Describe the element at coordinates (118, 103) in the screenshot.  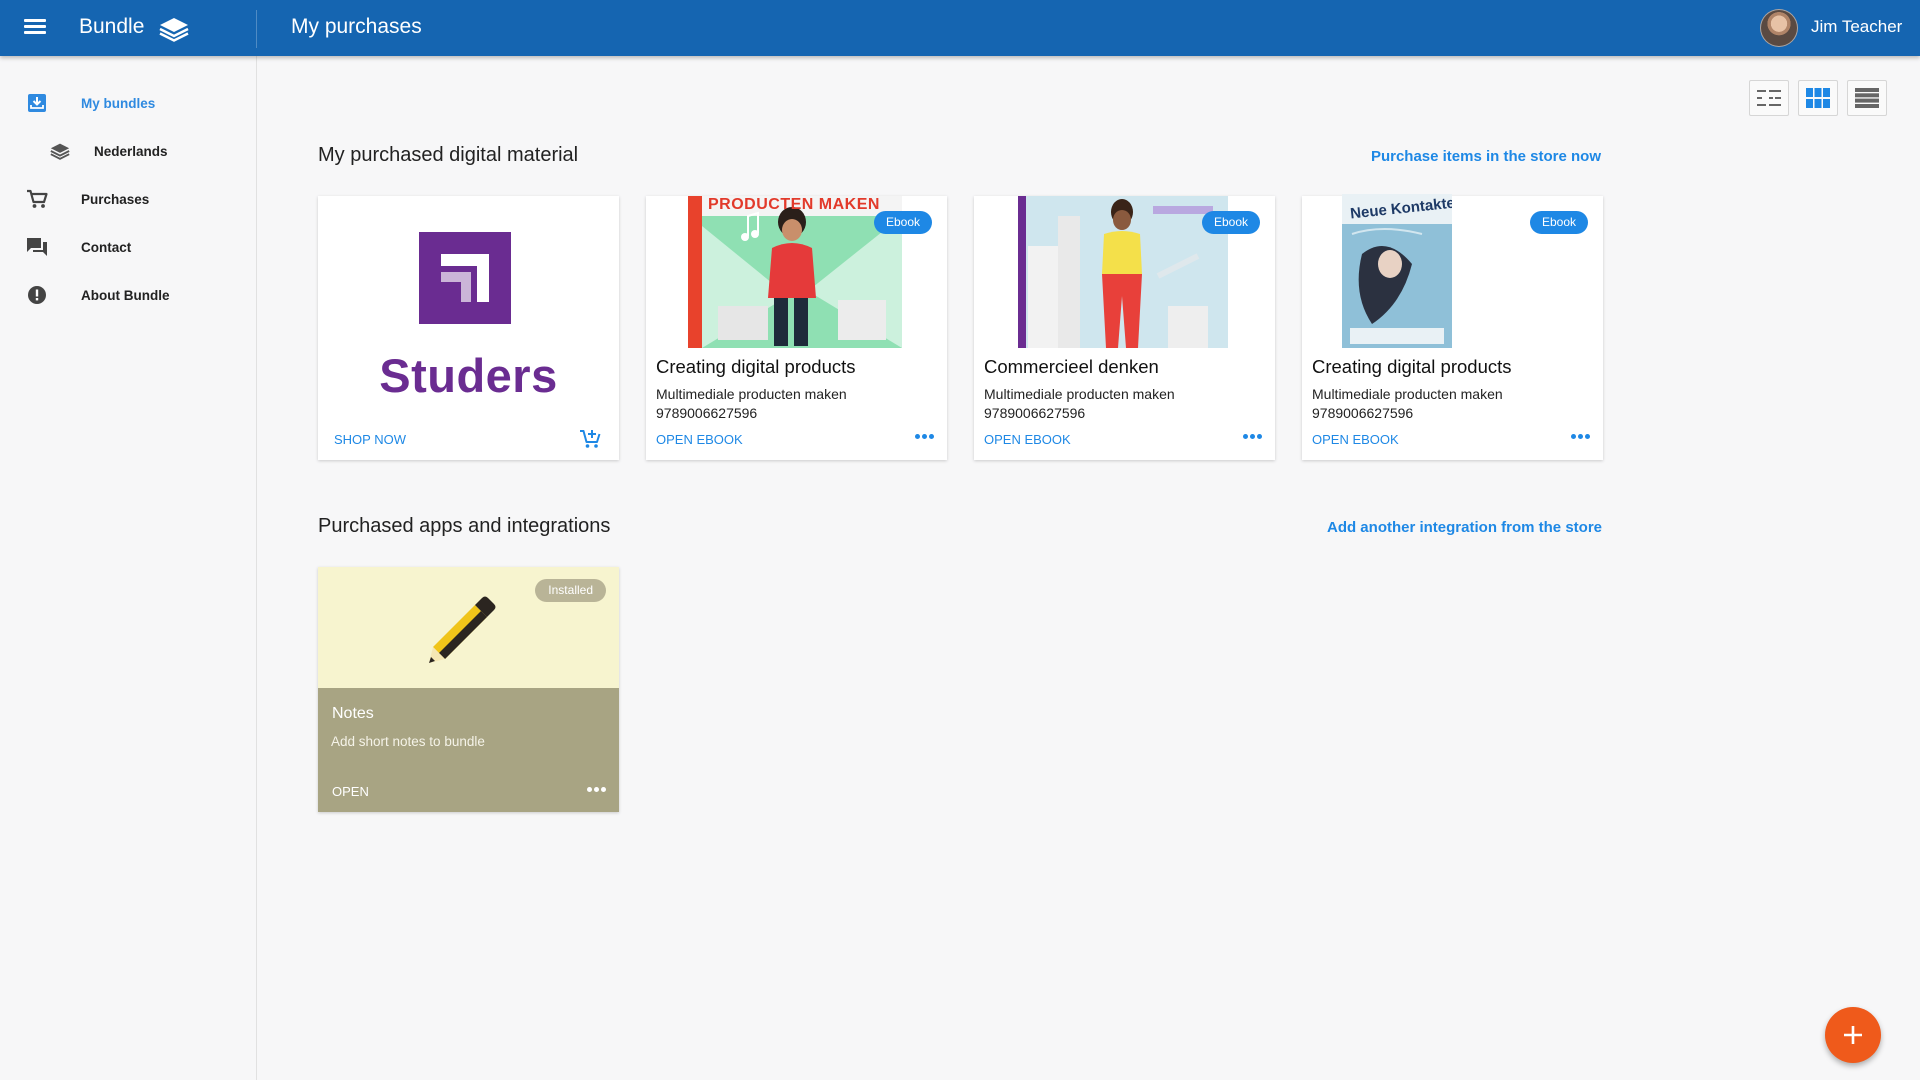
I see `sidebar-item-label: My bundles` at that location.